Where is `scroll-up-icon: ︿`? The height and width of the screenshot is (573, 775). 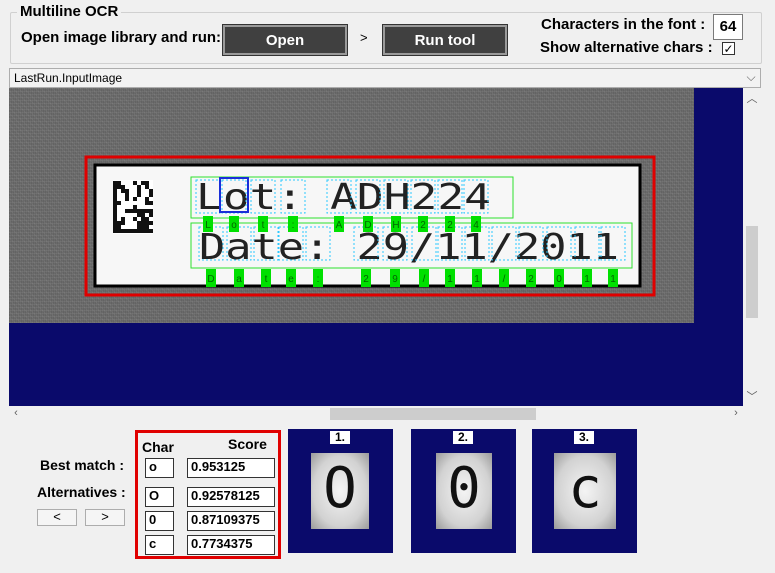
scroll-up-icon: ︿ is located at coordinates (752, 98).